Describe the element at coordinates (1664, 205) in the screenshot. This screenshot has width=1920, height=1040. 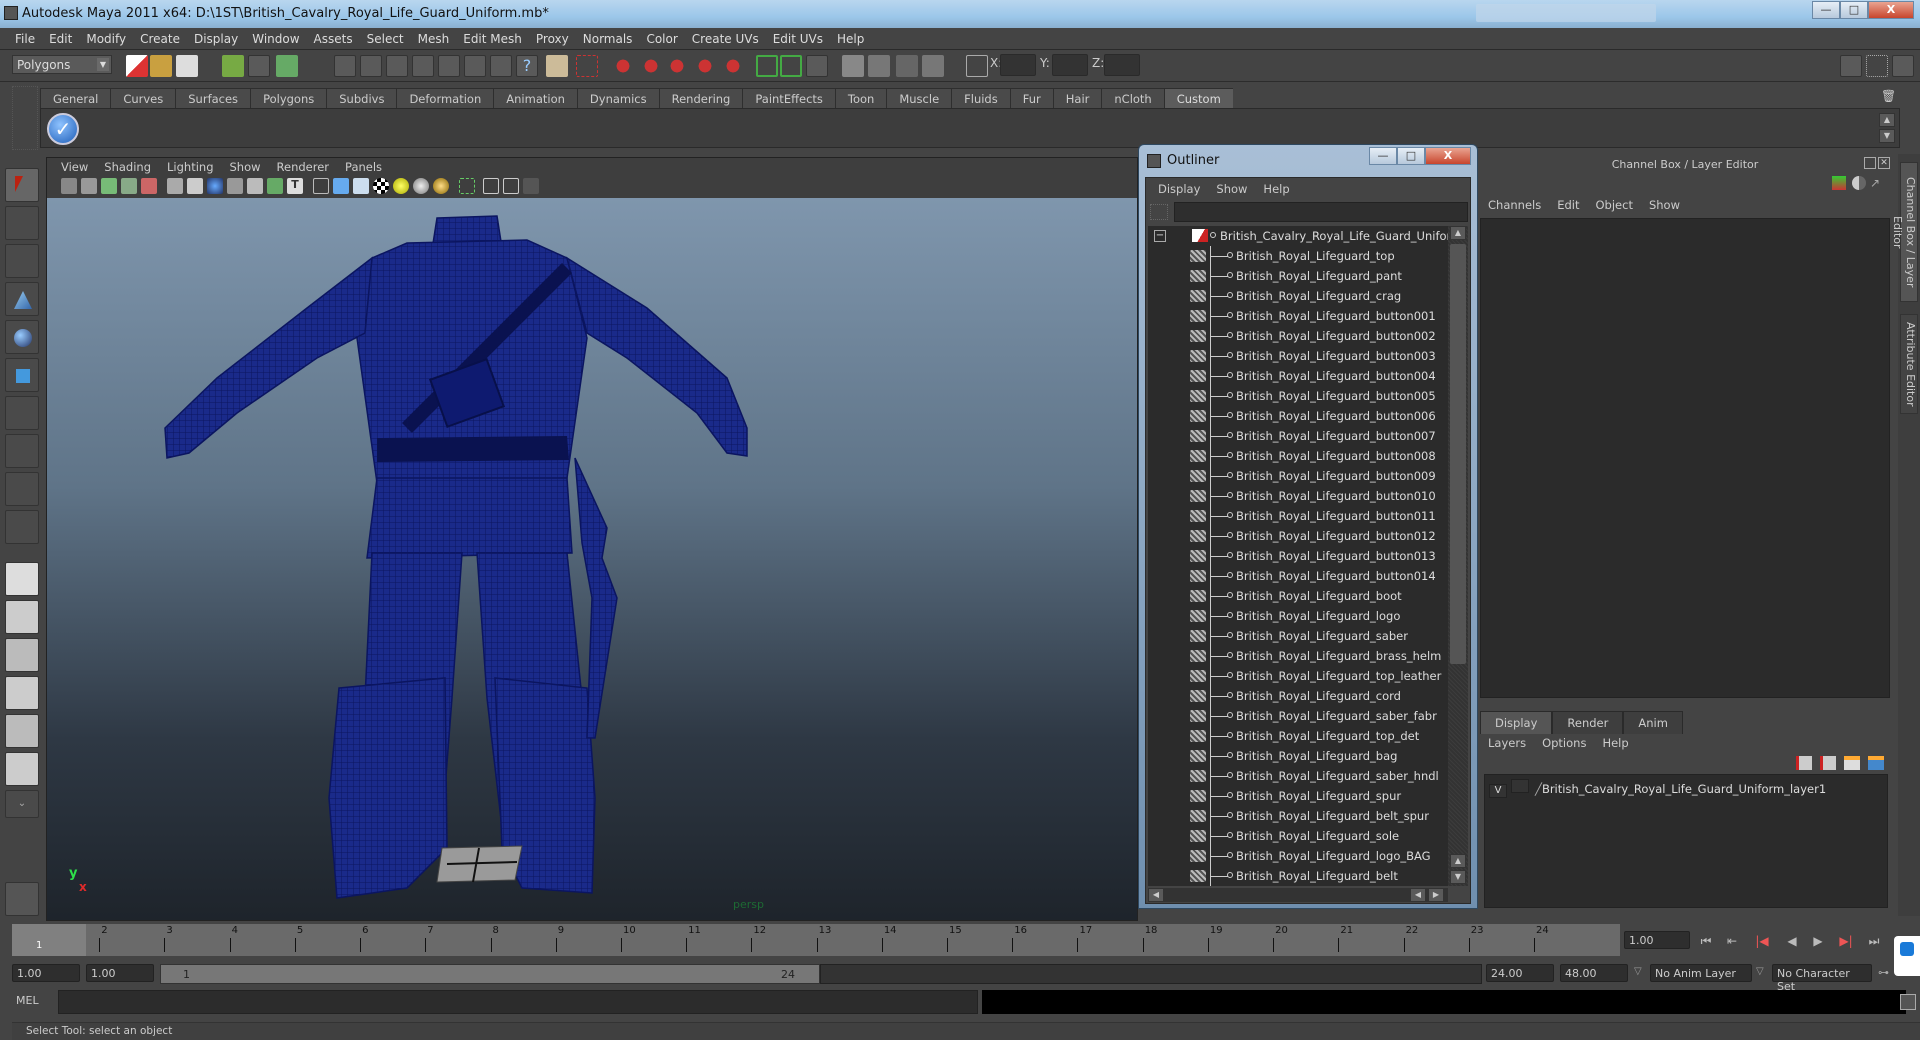
I see `cb-menu-show: Show` at that location.